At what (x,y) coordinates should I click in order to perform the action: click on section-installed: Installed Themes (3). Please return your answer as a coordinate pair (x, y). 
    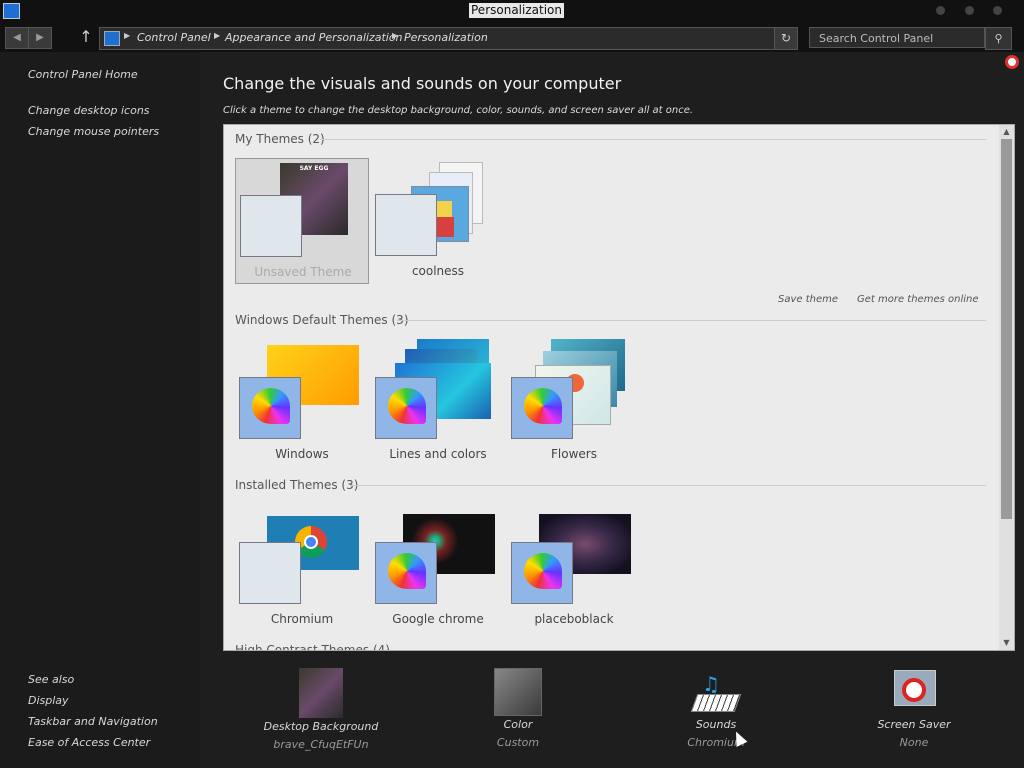
    Looking at the image, I should click on (297, 485).